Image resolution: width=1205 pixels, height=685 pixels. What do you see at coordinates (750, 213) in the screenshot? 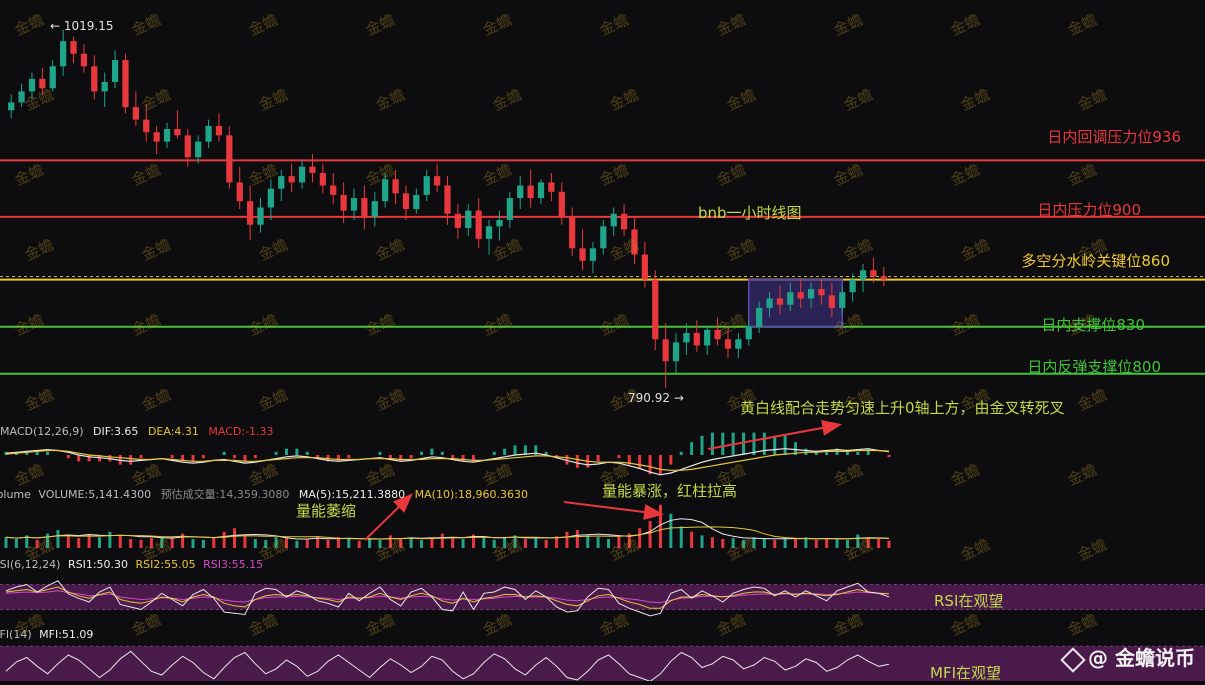
I see `chart-title: bnb一小时线图` at bounding box center [750, 213].